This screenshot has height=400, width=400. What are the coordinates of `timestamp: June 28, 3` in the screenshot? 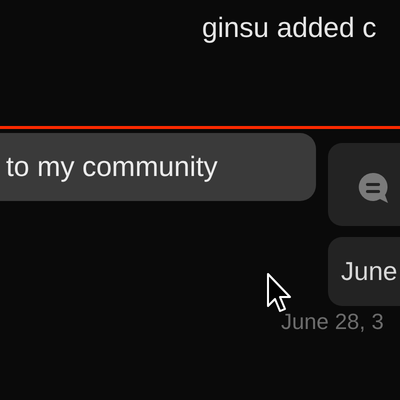 It's located at (332, 322).